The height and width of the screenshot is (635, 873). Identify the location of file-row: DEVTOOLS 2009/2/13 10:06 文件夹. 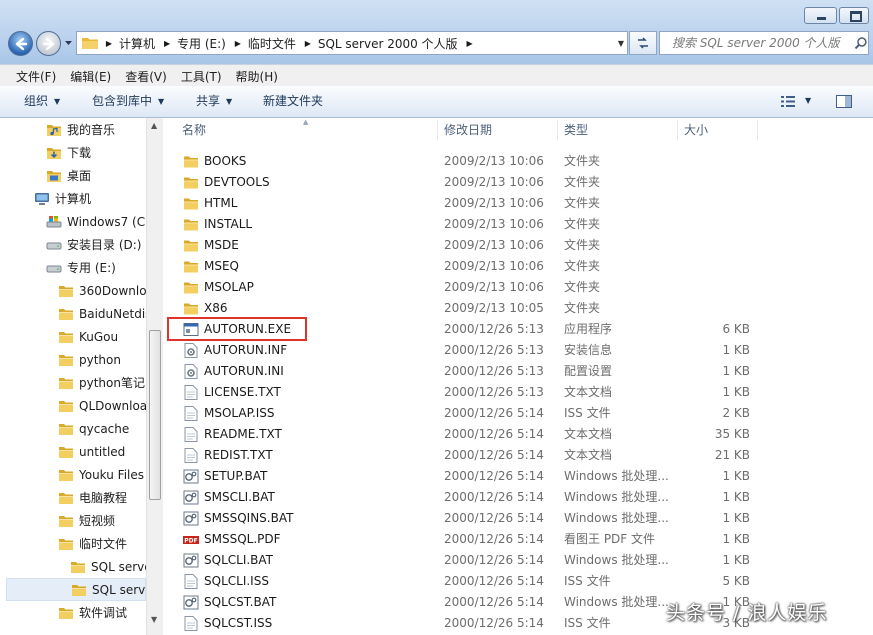
(518, 182).